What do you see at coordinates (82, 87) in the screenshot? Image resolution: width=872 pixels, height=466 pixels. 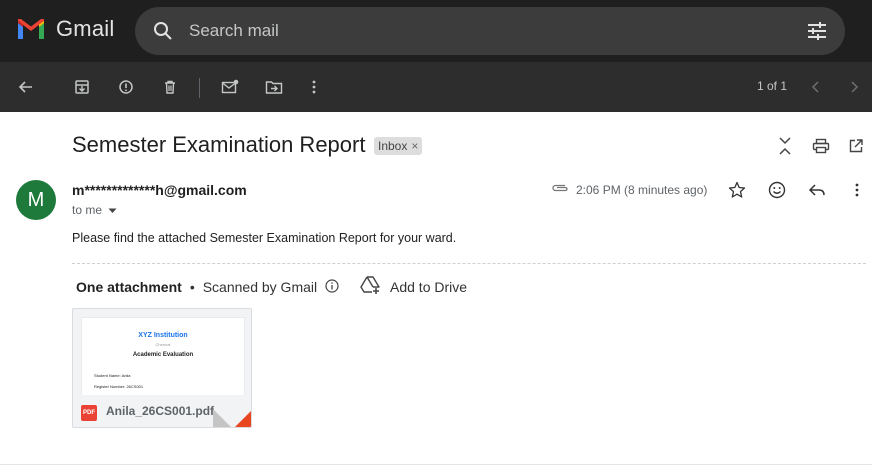 I see `archive-icon` at bounding box center [82, 87].